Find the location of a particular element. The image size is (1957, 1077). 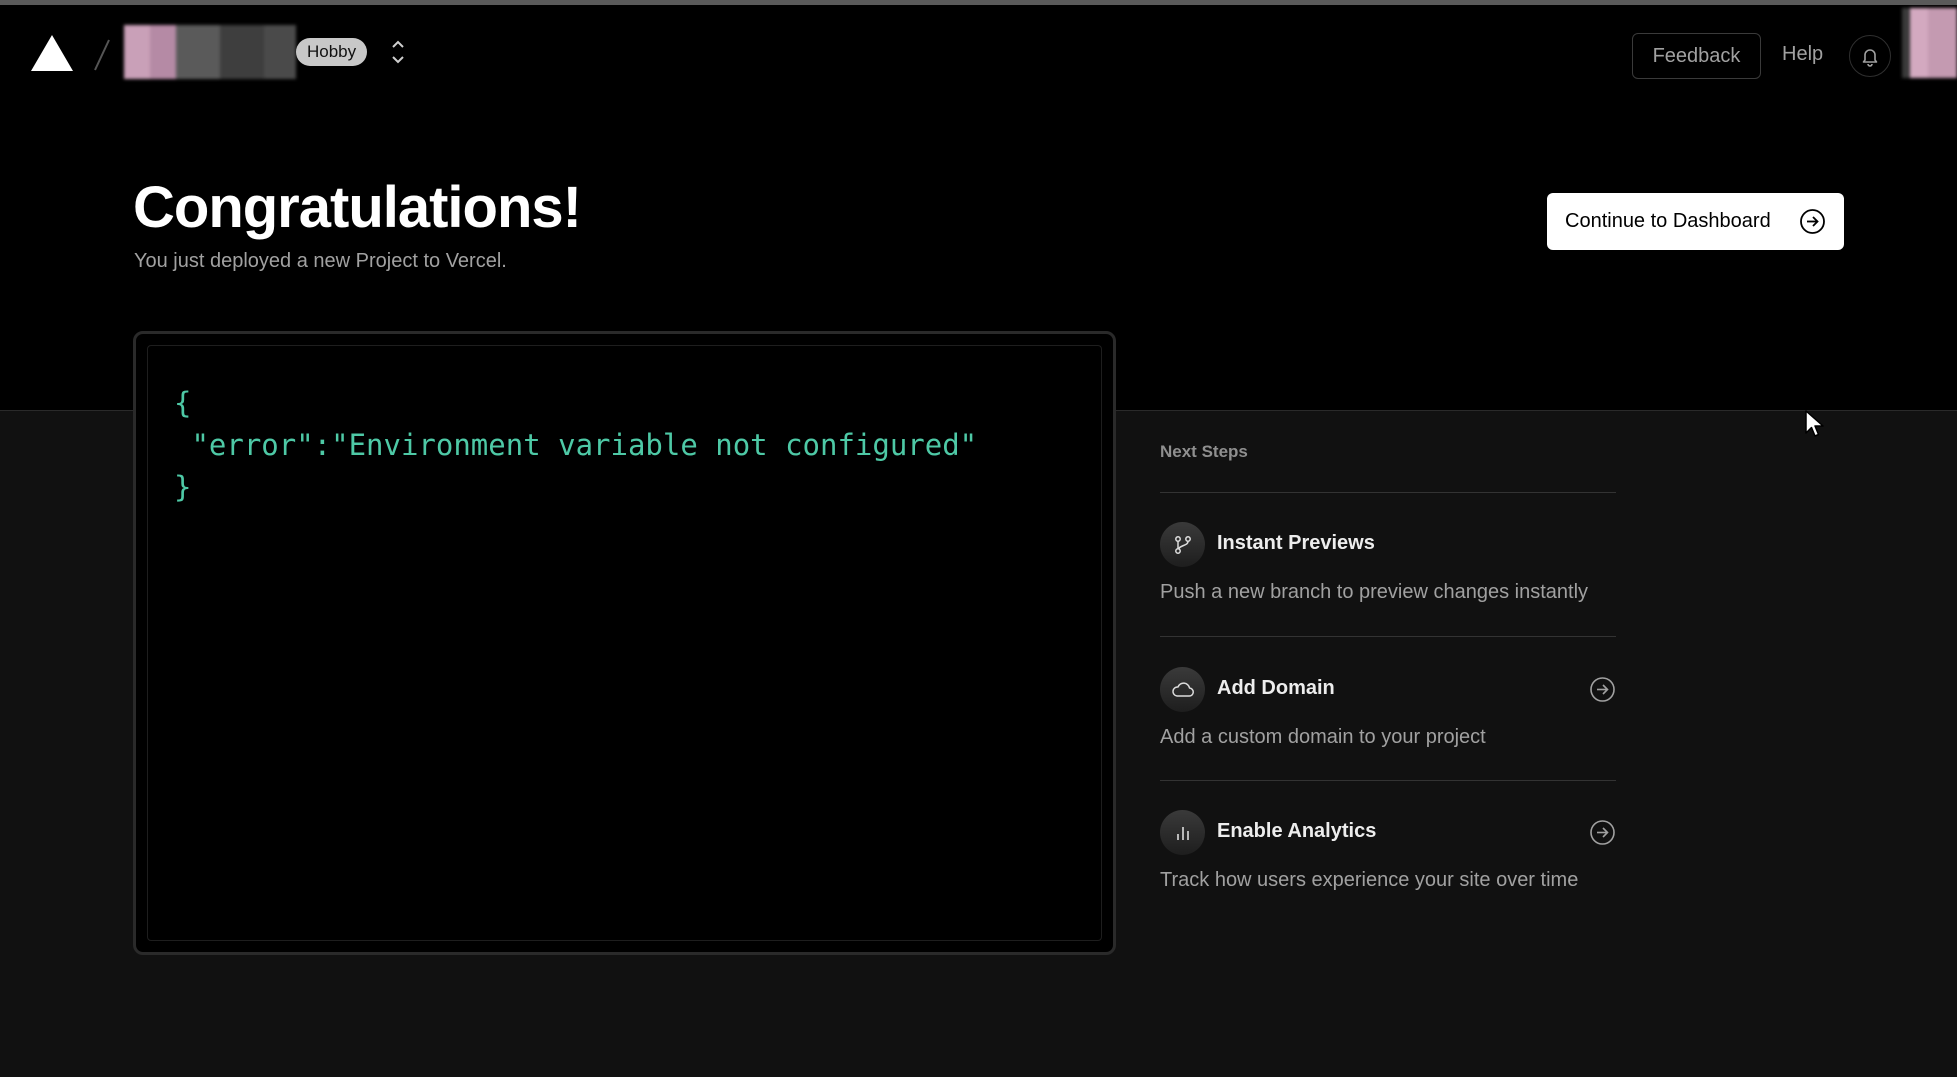

cloud-icon is located at coordinates (1182, 689).